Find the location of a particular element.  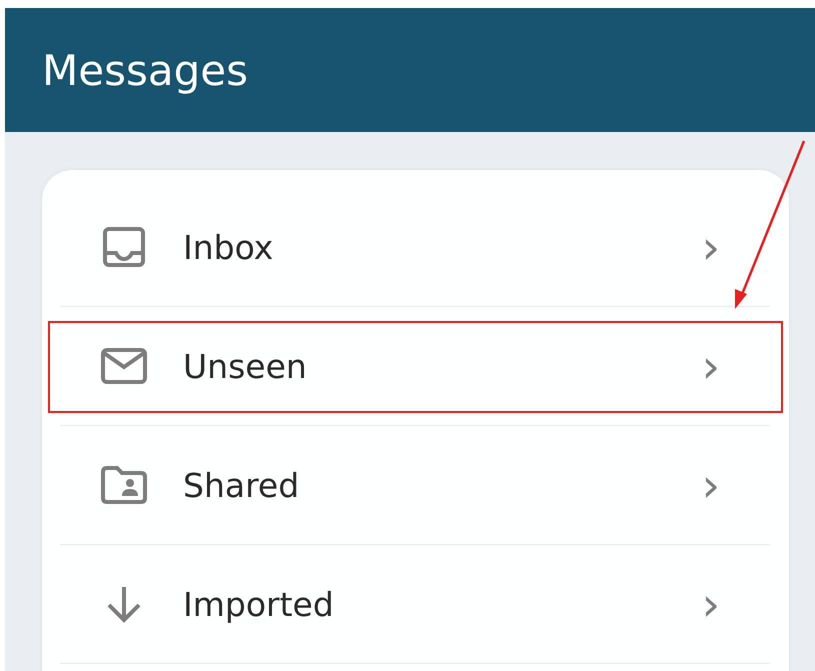

item-label: Inbox is located at coordinates (228, 247).